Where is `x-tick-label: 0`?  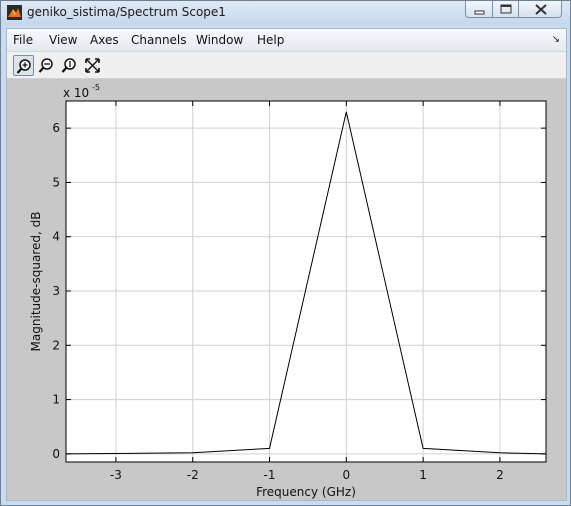 x-tick-label: 0 is located at coordinates (346, 475).